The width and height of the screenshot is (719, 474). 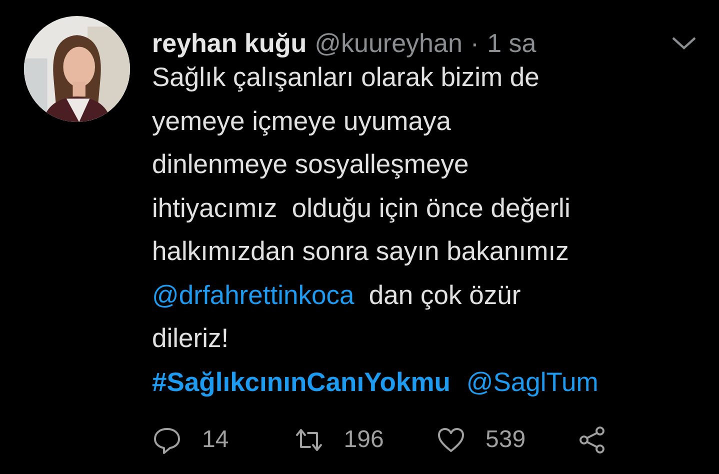 What do you see at coordinates (506, 440) in the screenshot?
I see `count: 539` at bounding box center [506, 440].